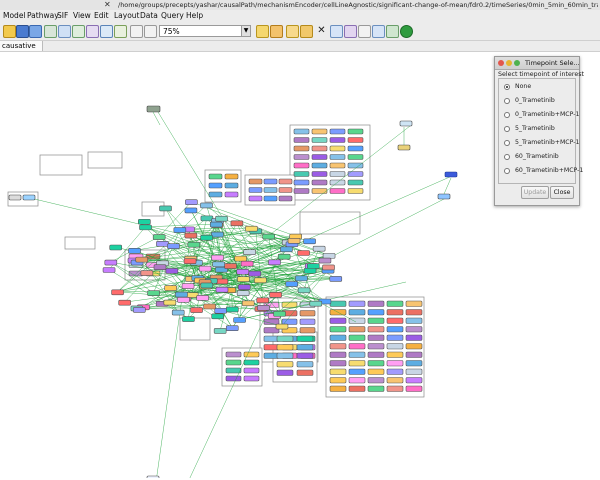  What do you see at coordinates (246, 31) in the screenshot?
I see `chevron-down-icon: ▼` at bounding box center [246, 31].